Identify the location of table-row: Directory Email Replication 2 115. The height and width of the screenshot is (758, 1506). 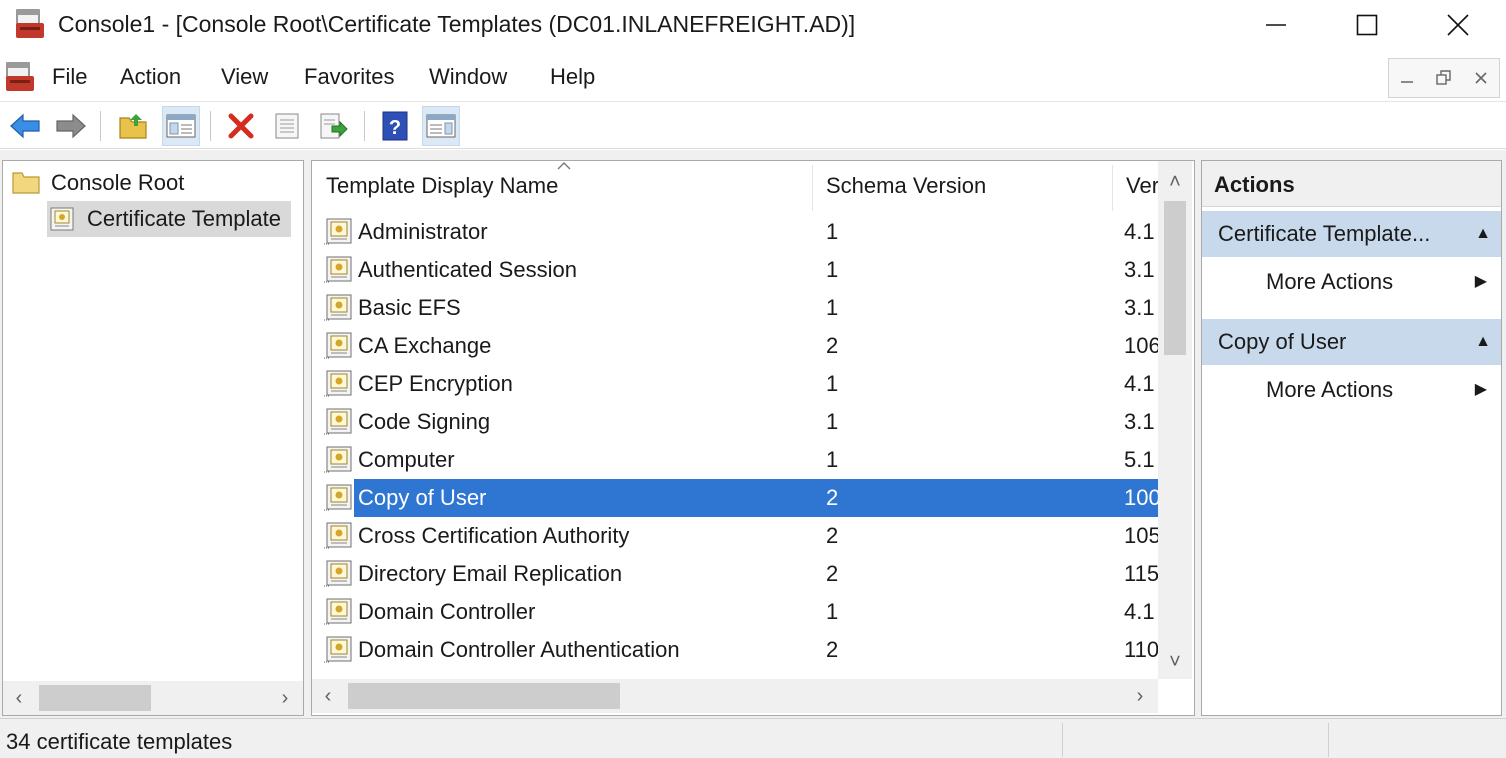
(738, 574).